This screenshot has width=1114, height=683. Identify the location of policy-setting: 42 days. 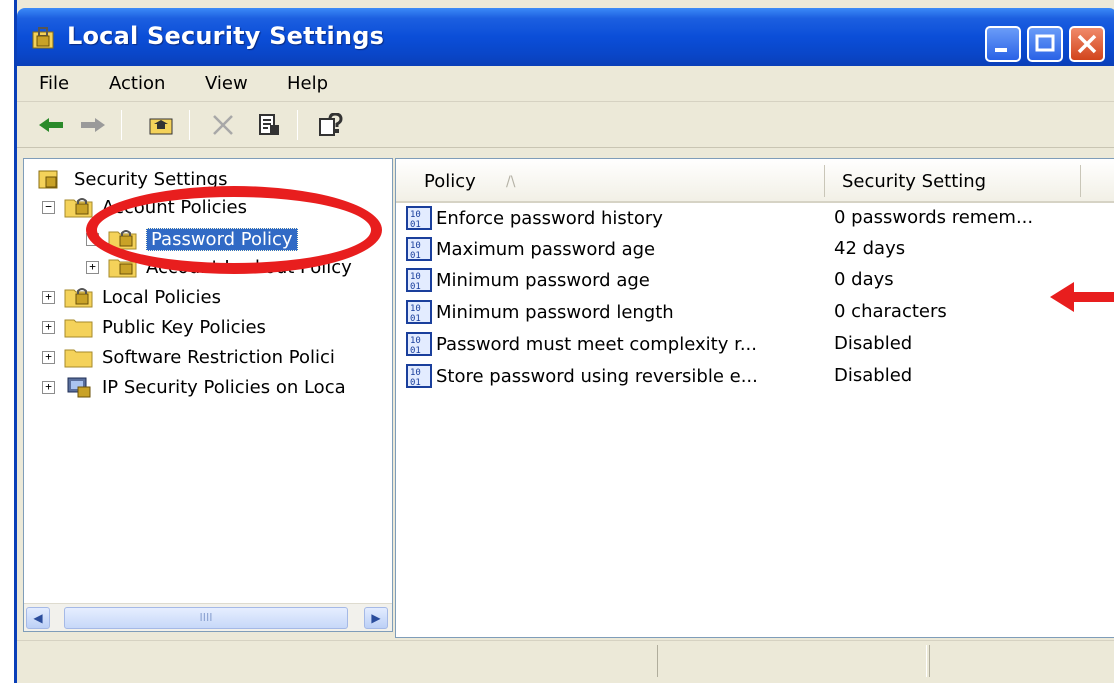
(870, 248).